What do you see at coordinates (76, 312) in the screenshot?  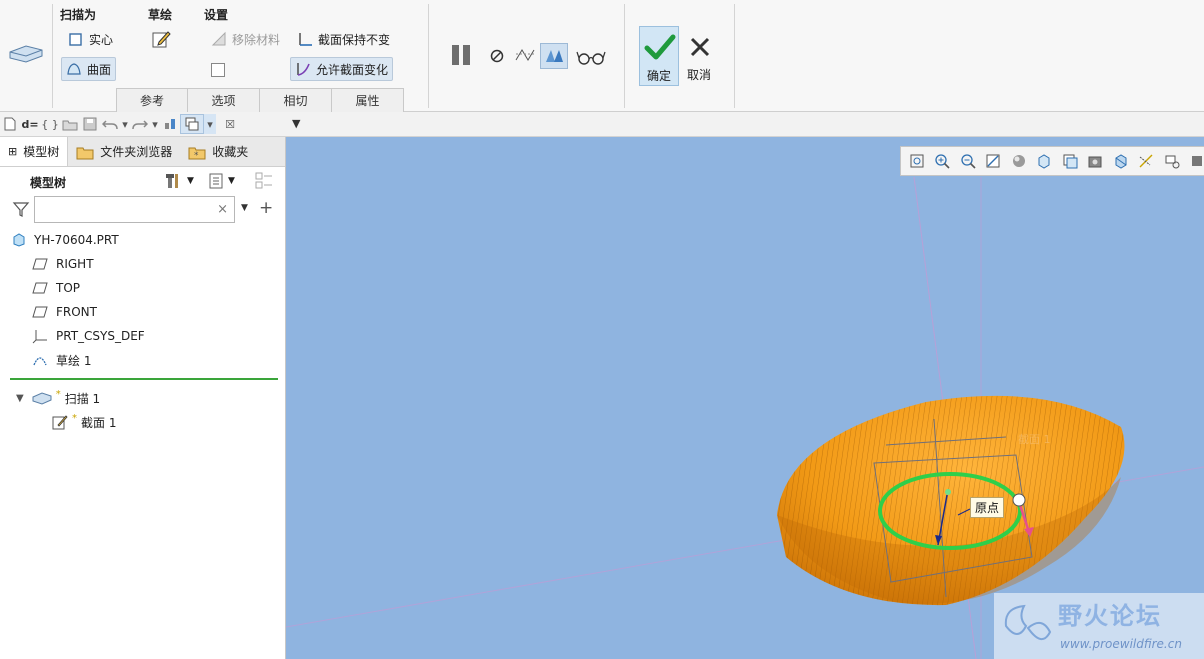 I see `tree-item-label: FRONT` at bounding box center [76, 312].